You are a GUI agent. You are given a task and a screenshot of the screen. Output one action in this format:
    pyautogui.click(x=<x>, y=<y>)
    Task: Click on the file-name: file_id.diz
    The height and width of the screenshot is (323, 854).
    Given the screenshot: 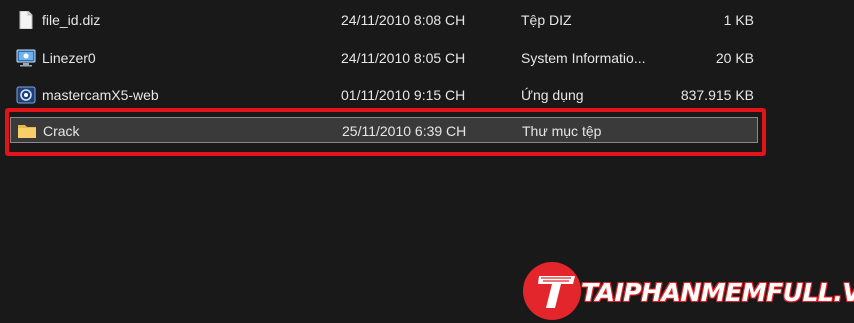 What is the action you would take?
    pyautogui.click(x=71, y=20)
    